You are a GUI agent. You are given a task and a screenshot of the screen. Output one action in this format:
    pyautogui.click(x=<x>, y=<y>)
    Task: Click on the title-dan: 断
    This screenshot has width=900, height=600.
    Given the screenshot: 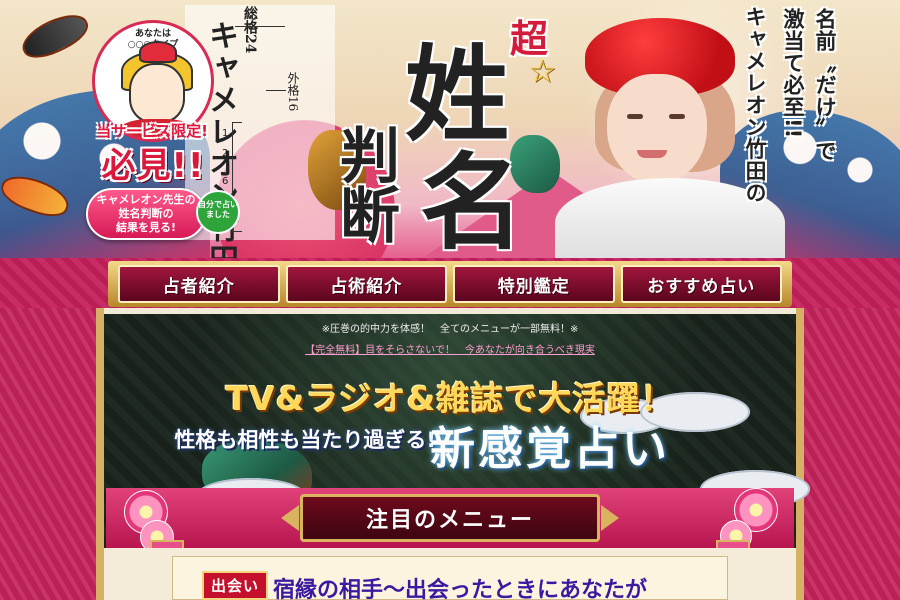 What is the action you would take?
    pyautogui.click(x=370, y=217)
    